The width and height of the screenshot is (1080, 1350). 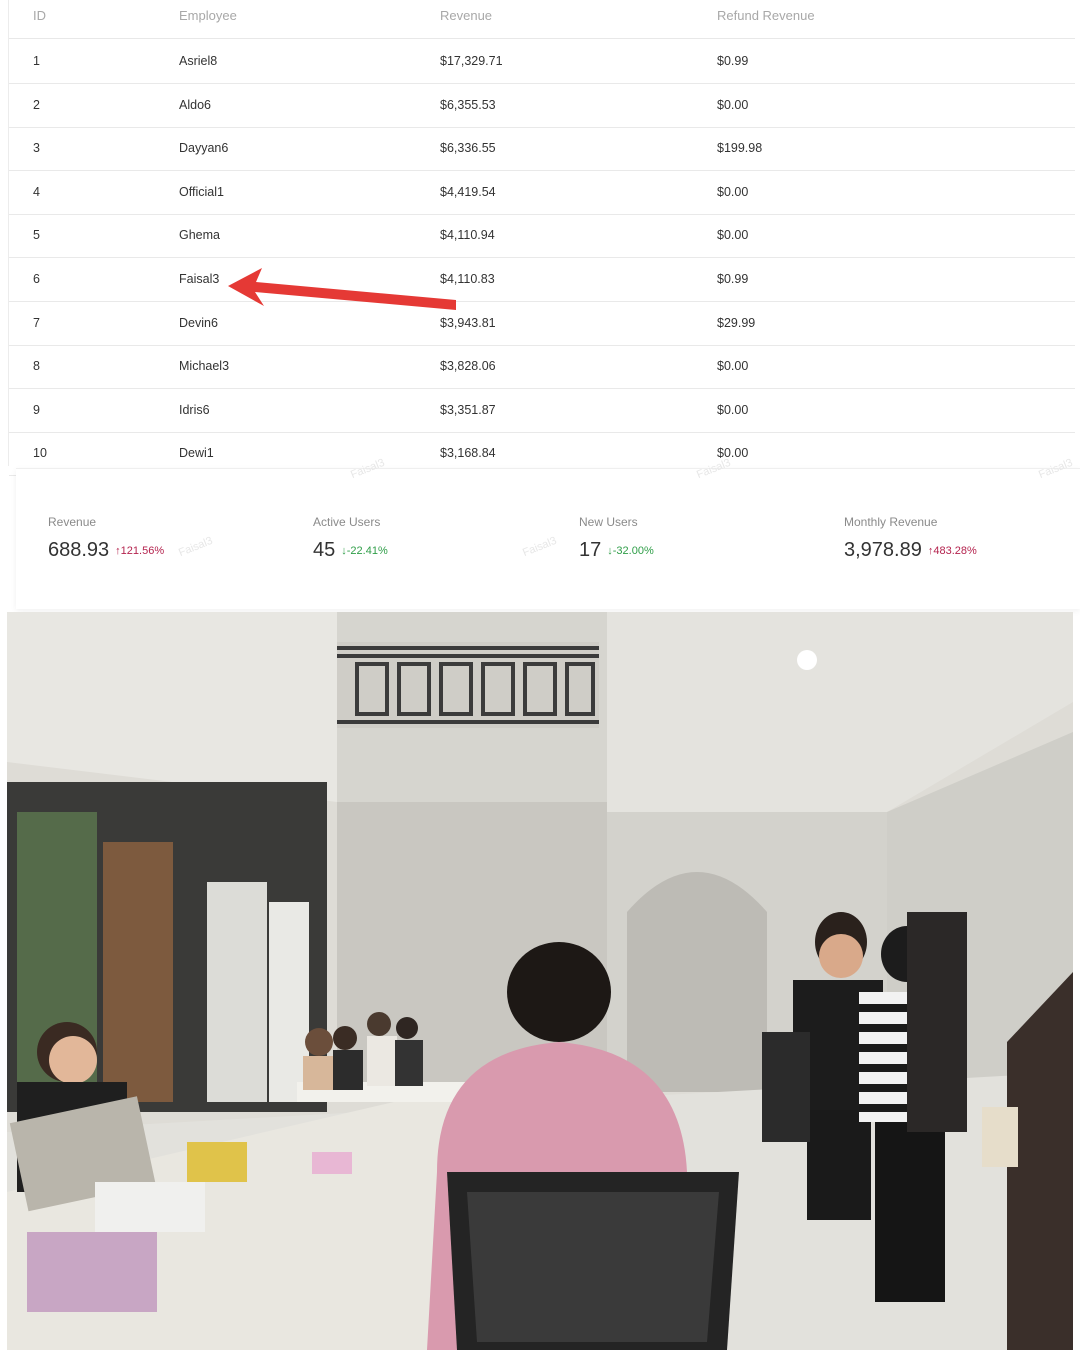 What do you see at coordinates (542, 411) in the screenshot?
I see `table-row: 9 Idris6 $3,351.87 $0.00` at bounding box center [542, 411].